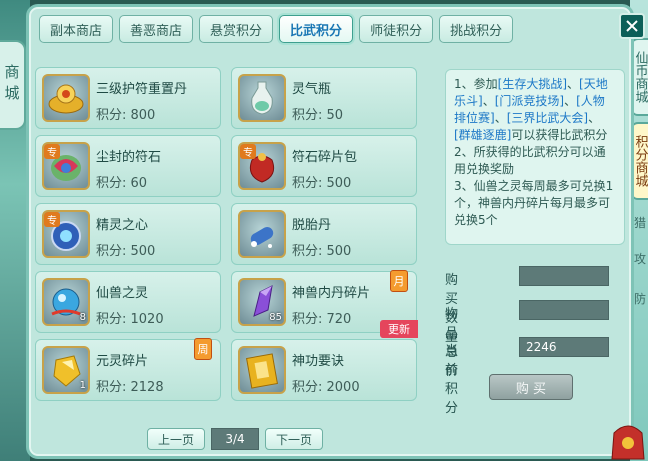 Image resolution: width=648 pixels, height=461 pixels. What do you see at coordinates (452, 380) in the screenshot?
I see `points-label: 当前积分` at bounding box center [452, 380].